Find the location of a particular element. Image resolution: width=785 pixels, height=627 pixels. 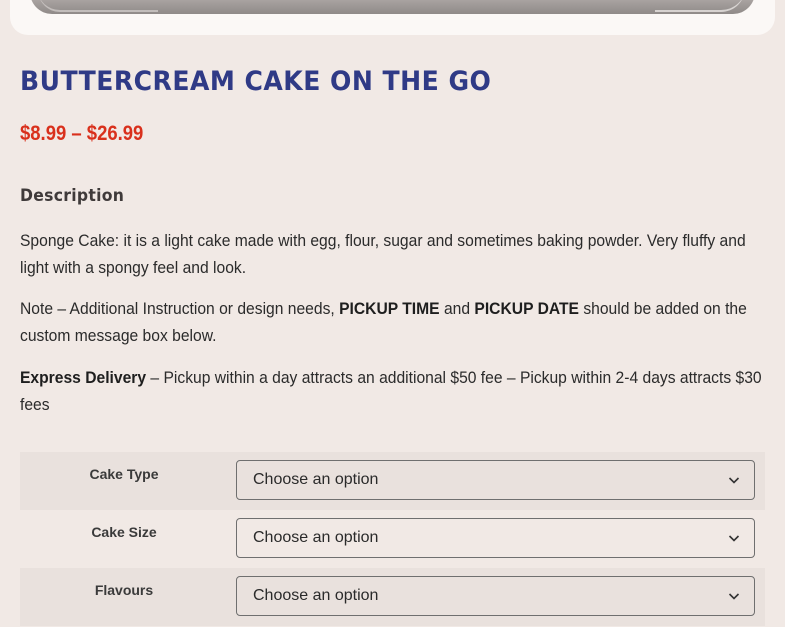

variation-row-cake-type: Cake Type Choose an option is located at coordinates (392, 481).